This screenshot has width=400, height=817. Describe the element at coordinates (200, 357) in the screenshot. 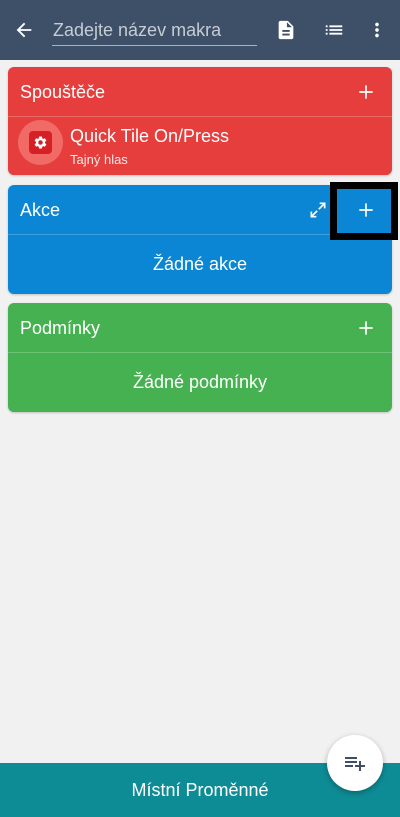

I see `conditions-card: Podmínky Žádné podmínky` at that location.